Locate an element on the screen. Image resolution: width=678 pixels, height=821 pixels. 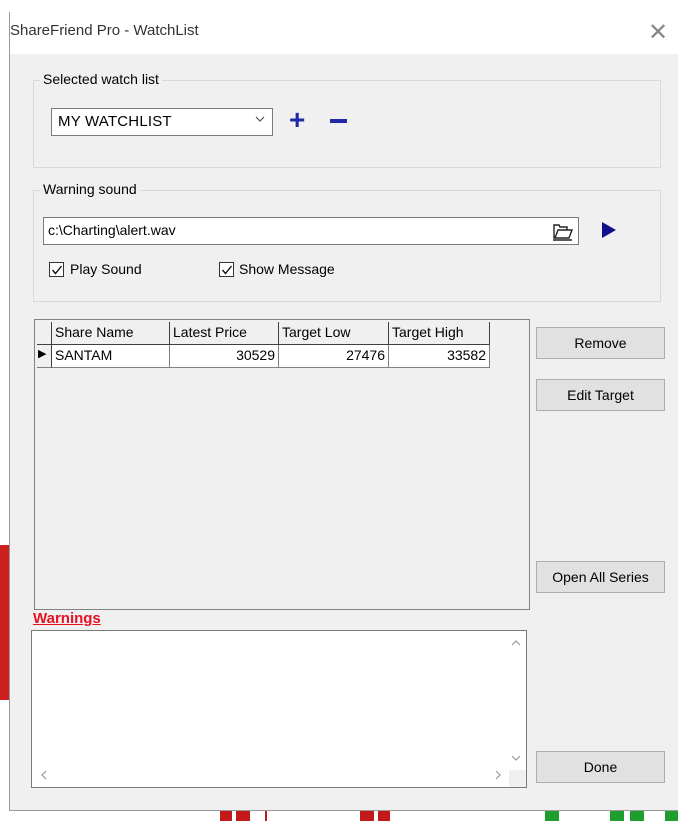
play-icon is located at coordinates (609, 230).